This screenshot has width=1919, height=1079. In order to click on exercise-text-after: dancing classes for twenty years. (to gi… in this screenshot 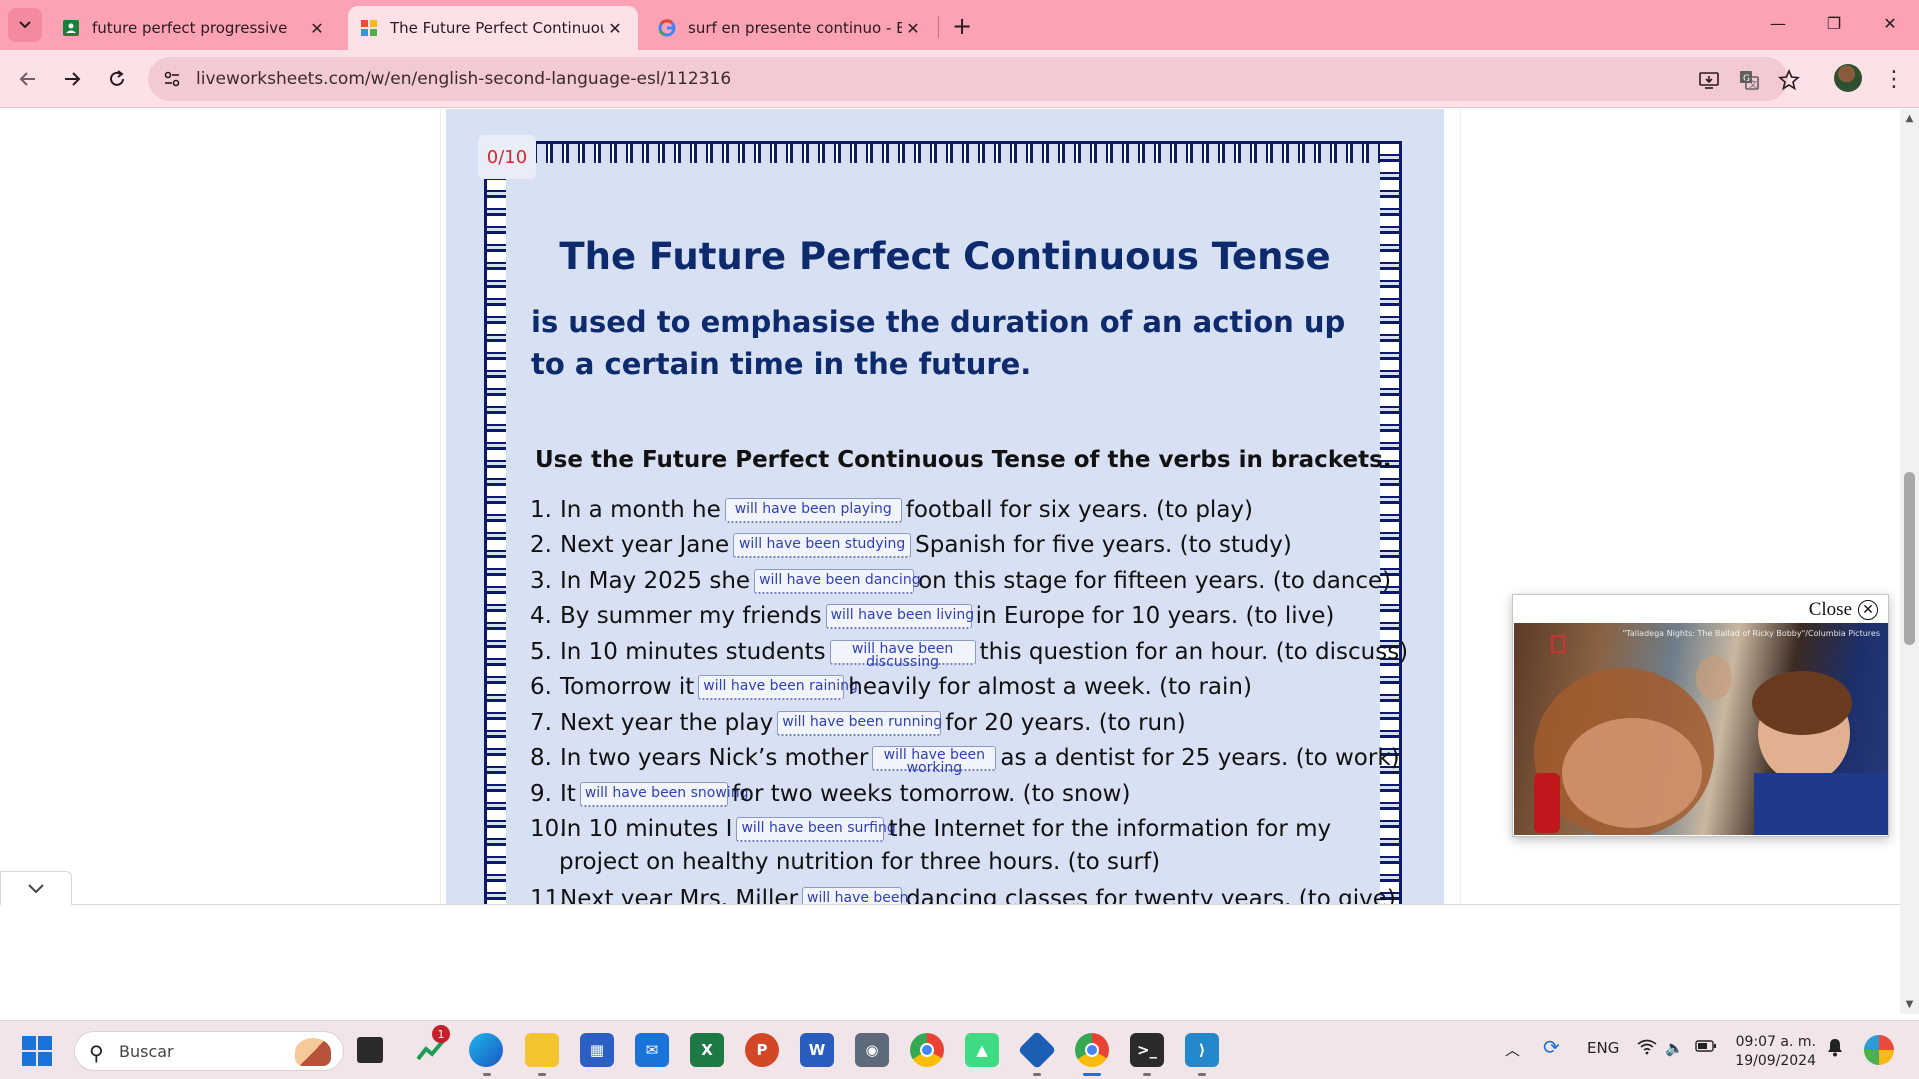, I will do `click(1151, 895)`.